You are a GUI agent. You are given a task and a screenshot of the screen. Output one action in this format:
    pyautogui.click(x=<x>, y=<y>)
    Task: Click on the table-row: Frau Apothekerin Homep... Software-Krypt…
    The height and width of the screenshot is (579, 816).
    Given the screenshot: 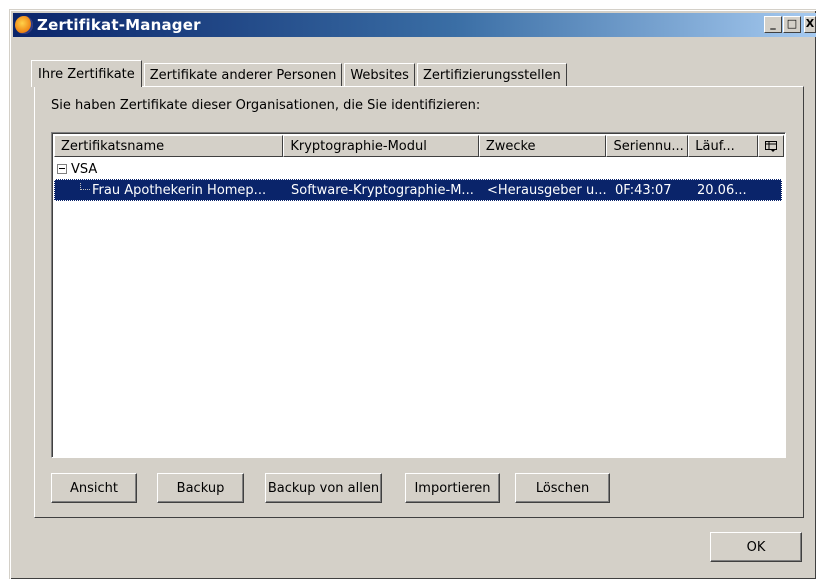 What is the action you would take?
    pyautogui.click(x=418, y=190)
    